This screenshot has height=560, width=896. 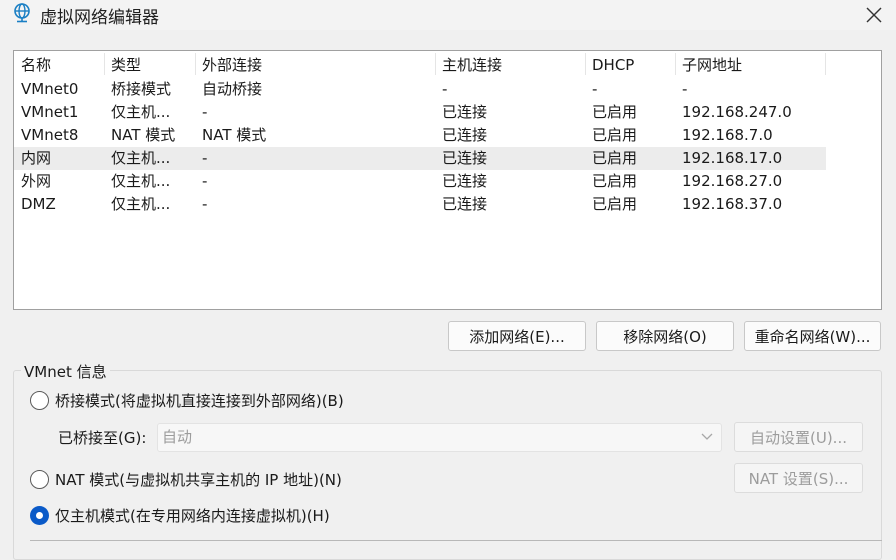 I want to click on cell-type: 桥接模式, so click(x=141, y=89).